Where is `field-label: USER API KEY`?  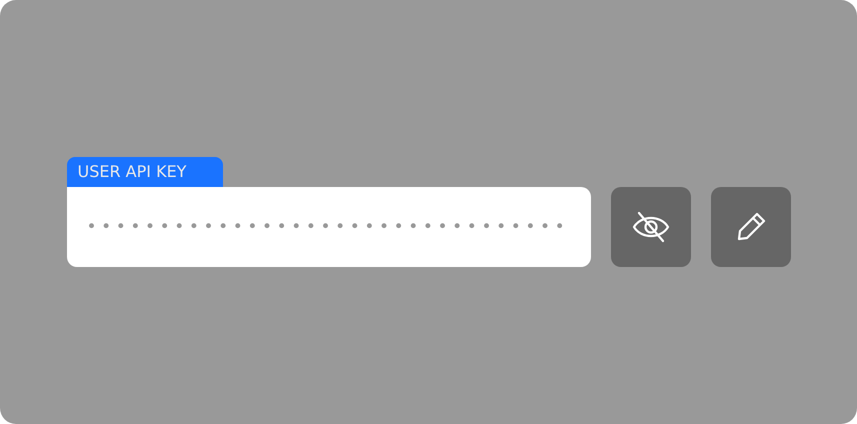
field-label: USER API KEY is located at coordinates (144, 172).